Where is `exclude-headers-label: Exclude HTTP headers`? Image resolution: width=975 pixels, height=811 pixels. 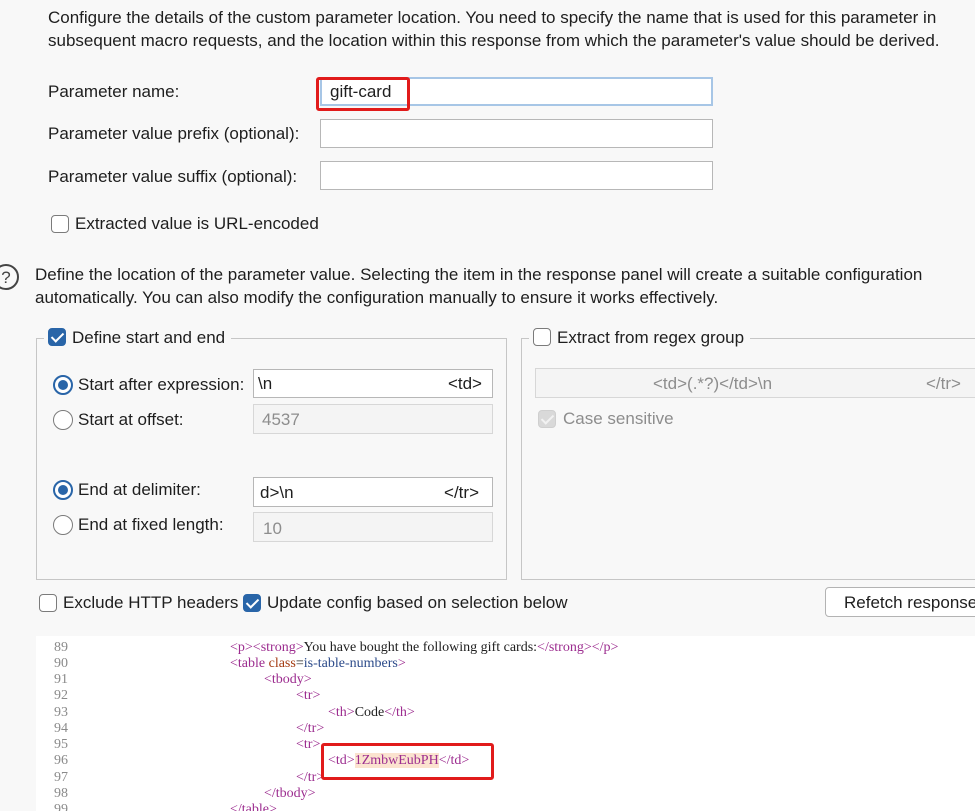
exclude-headers-label: Exclude HTTP headers is located at coordinates (151, 602).